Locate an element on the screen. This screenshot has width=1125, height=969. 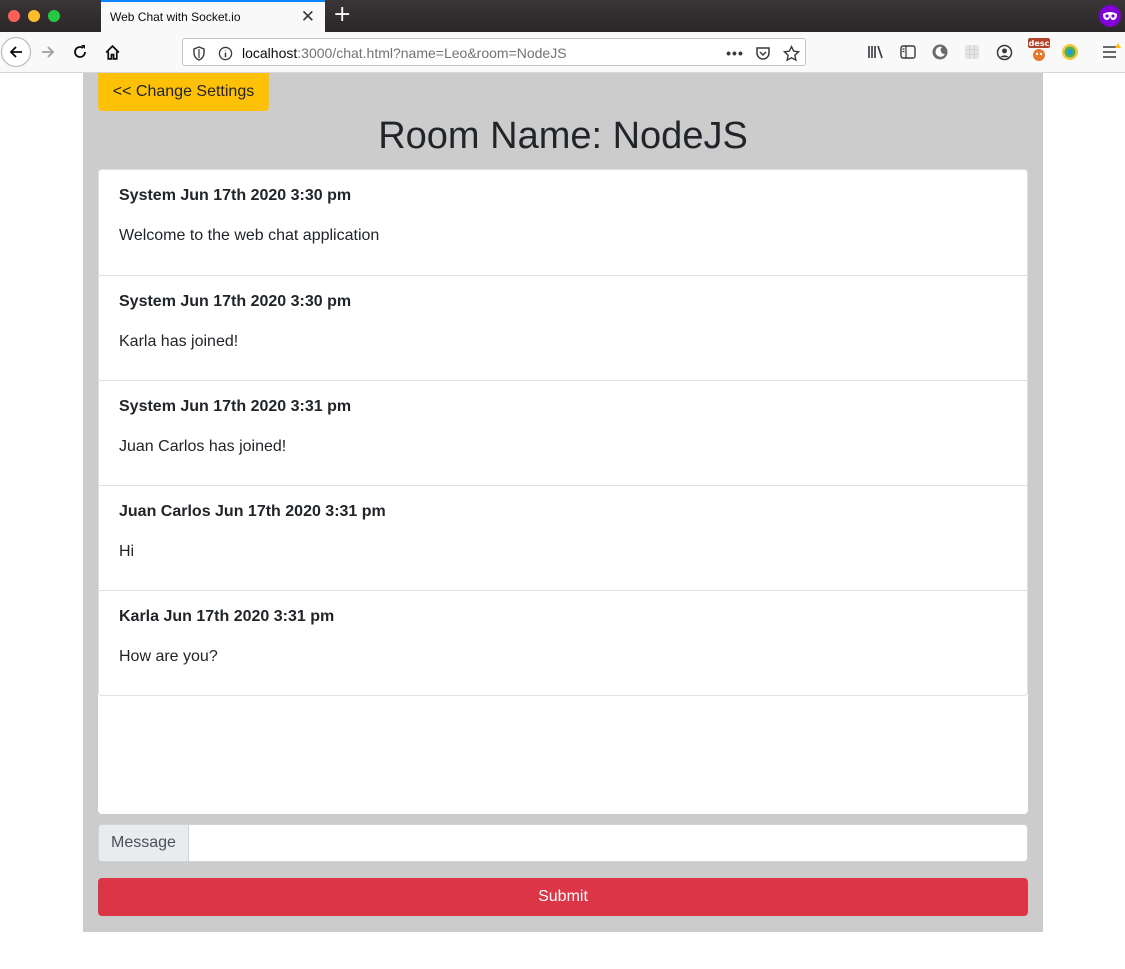
reload-button is located at coordinates (80, 52).